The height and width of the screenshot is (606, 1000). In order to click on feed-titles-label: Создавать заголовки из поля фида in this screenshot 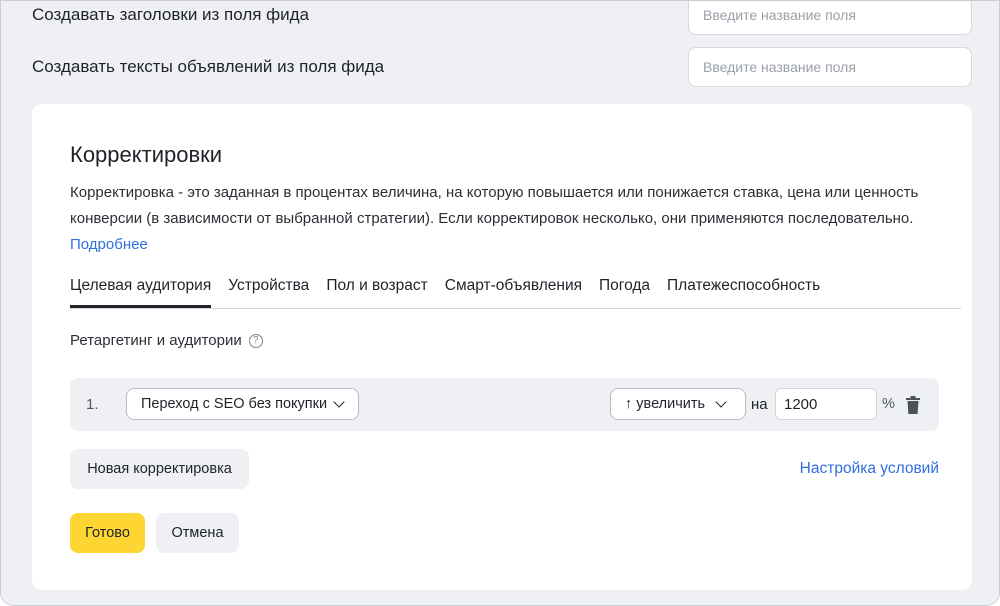, I will do `click(171, 14)`.